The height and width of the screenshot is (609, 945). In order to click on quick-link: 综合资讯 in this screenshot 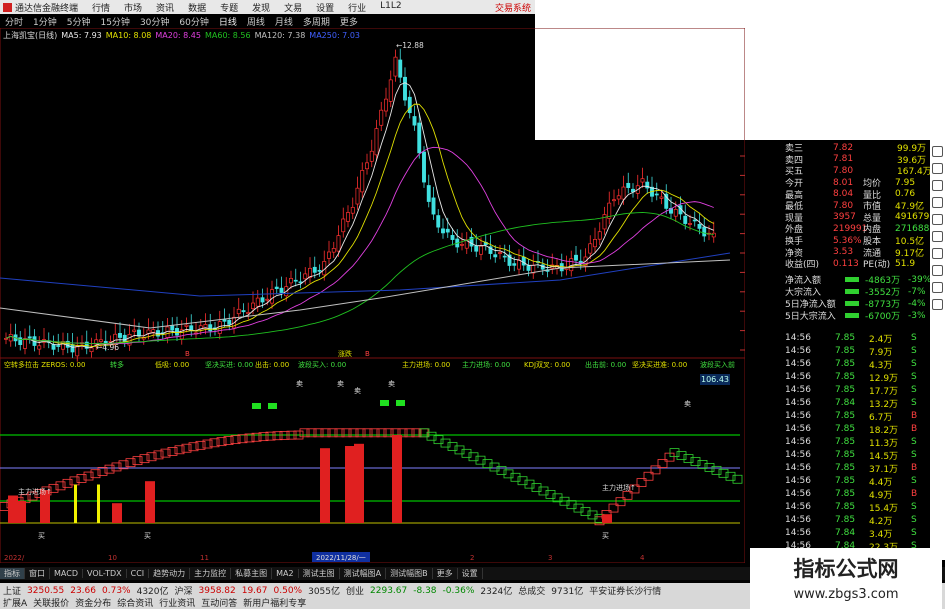, I will do `click(135, 602)`.